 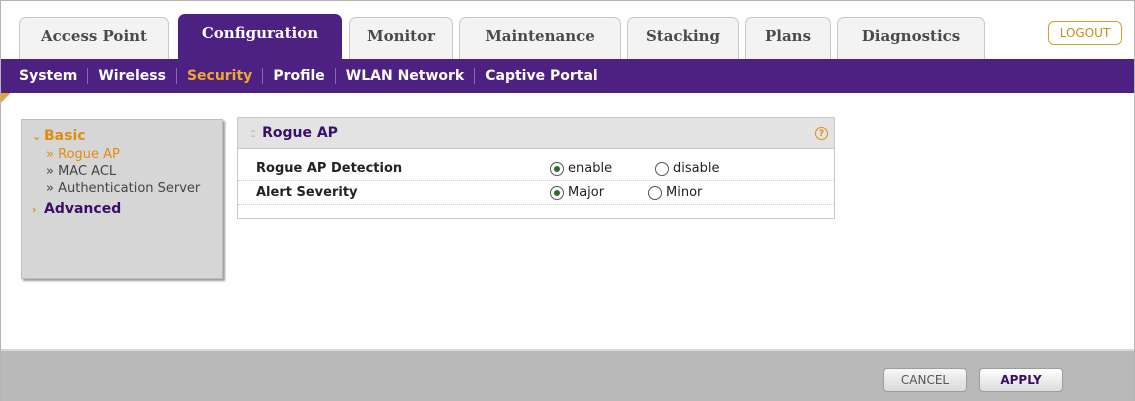 I want to click on subnav-captive-portal: Captive Portal, so click(x=541, y=76).